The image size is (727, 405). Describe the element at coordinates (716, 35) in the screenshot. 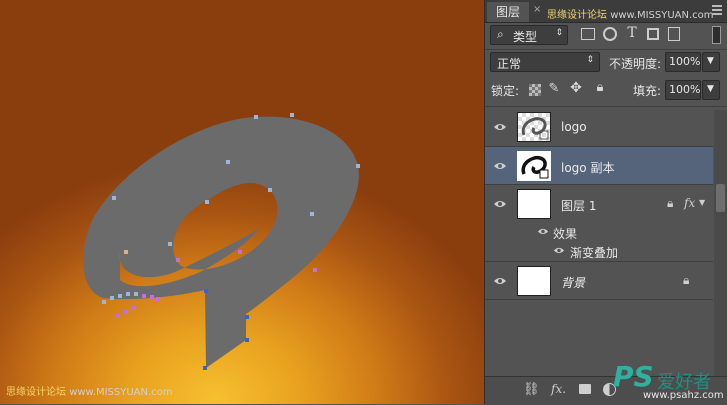

I see `filter-toggle-icon` at that location.